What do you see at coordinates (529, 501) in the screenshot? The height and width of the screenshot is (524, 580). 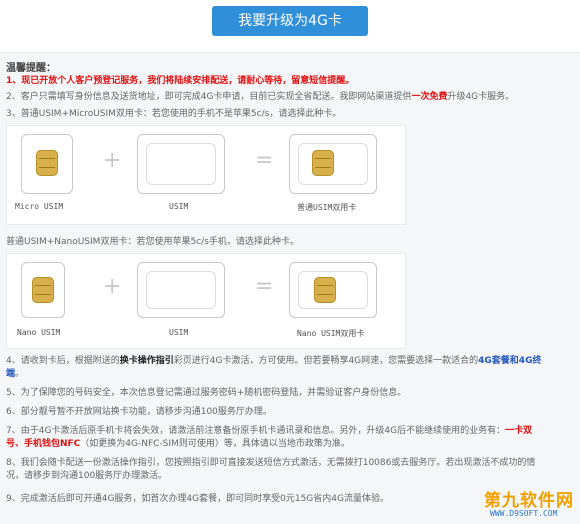 I see `site-logo-name: 第九软件网` at bounding box center [529, 501].